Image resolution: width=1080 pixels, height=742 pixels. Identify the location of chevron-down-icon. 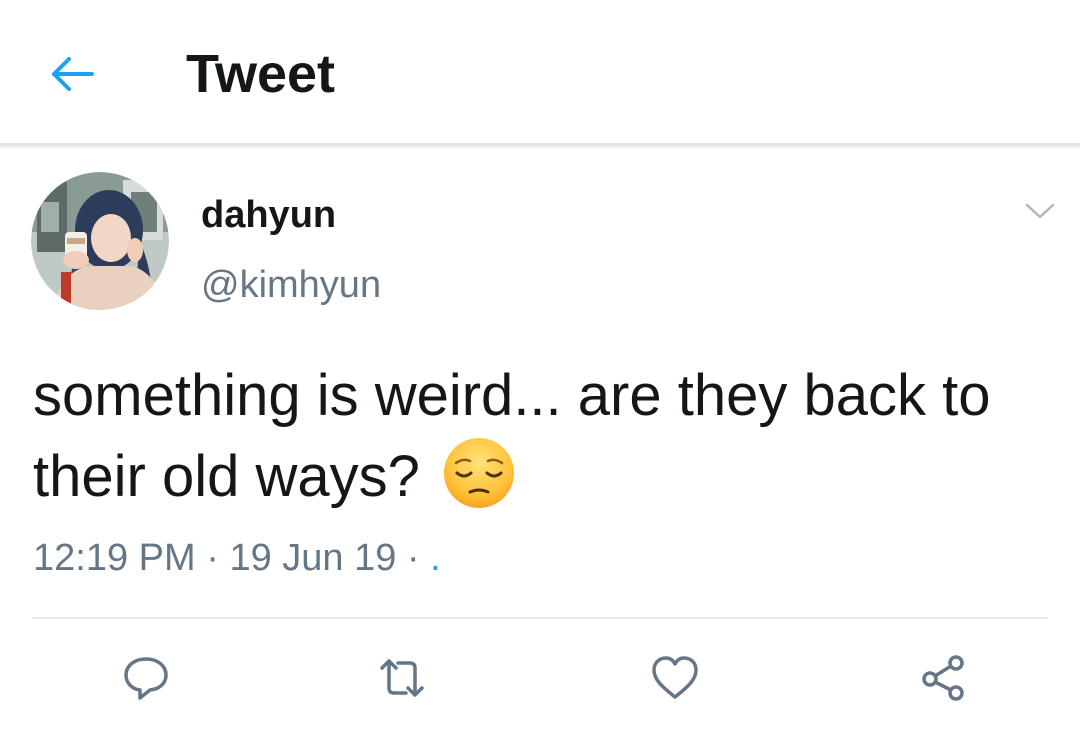
(1040, 211).